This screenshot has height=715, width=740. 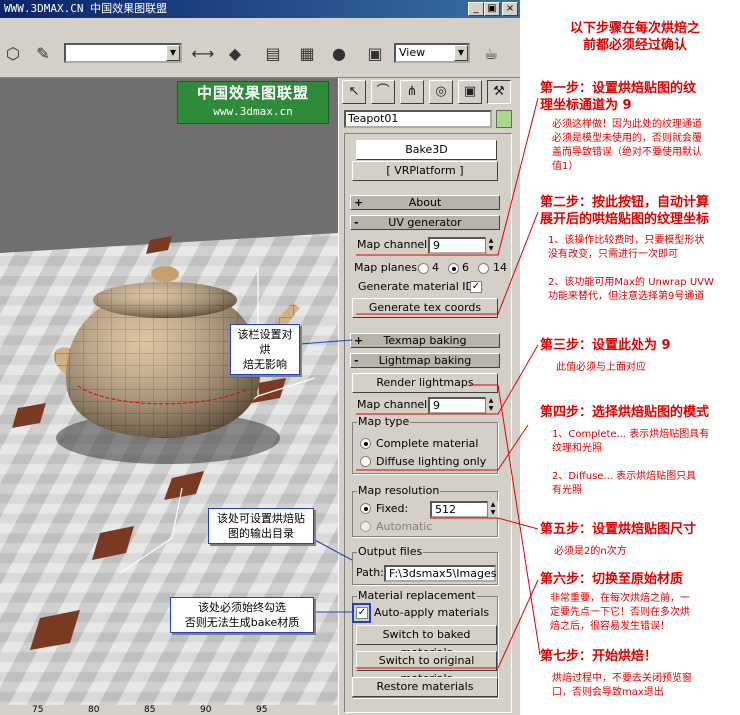 I want to click on switch-to-original-button: Switch to original materials, so click(x=426, y=668).